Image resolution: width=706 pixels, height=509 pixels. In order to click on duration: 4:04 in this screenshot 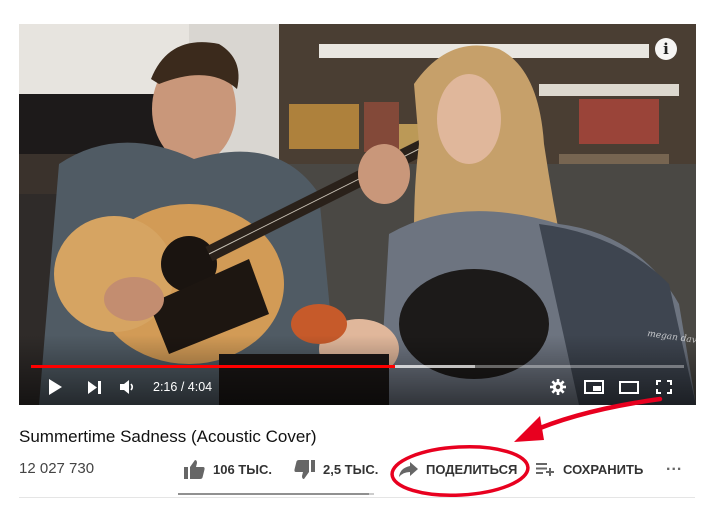, I will do `click(200, 387)`.